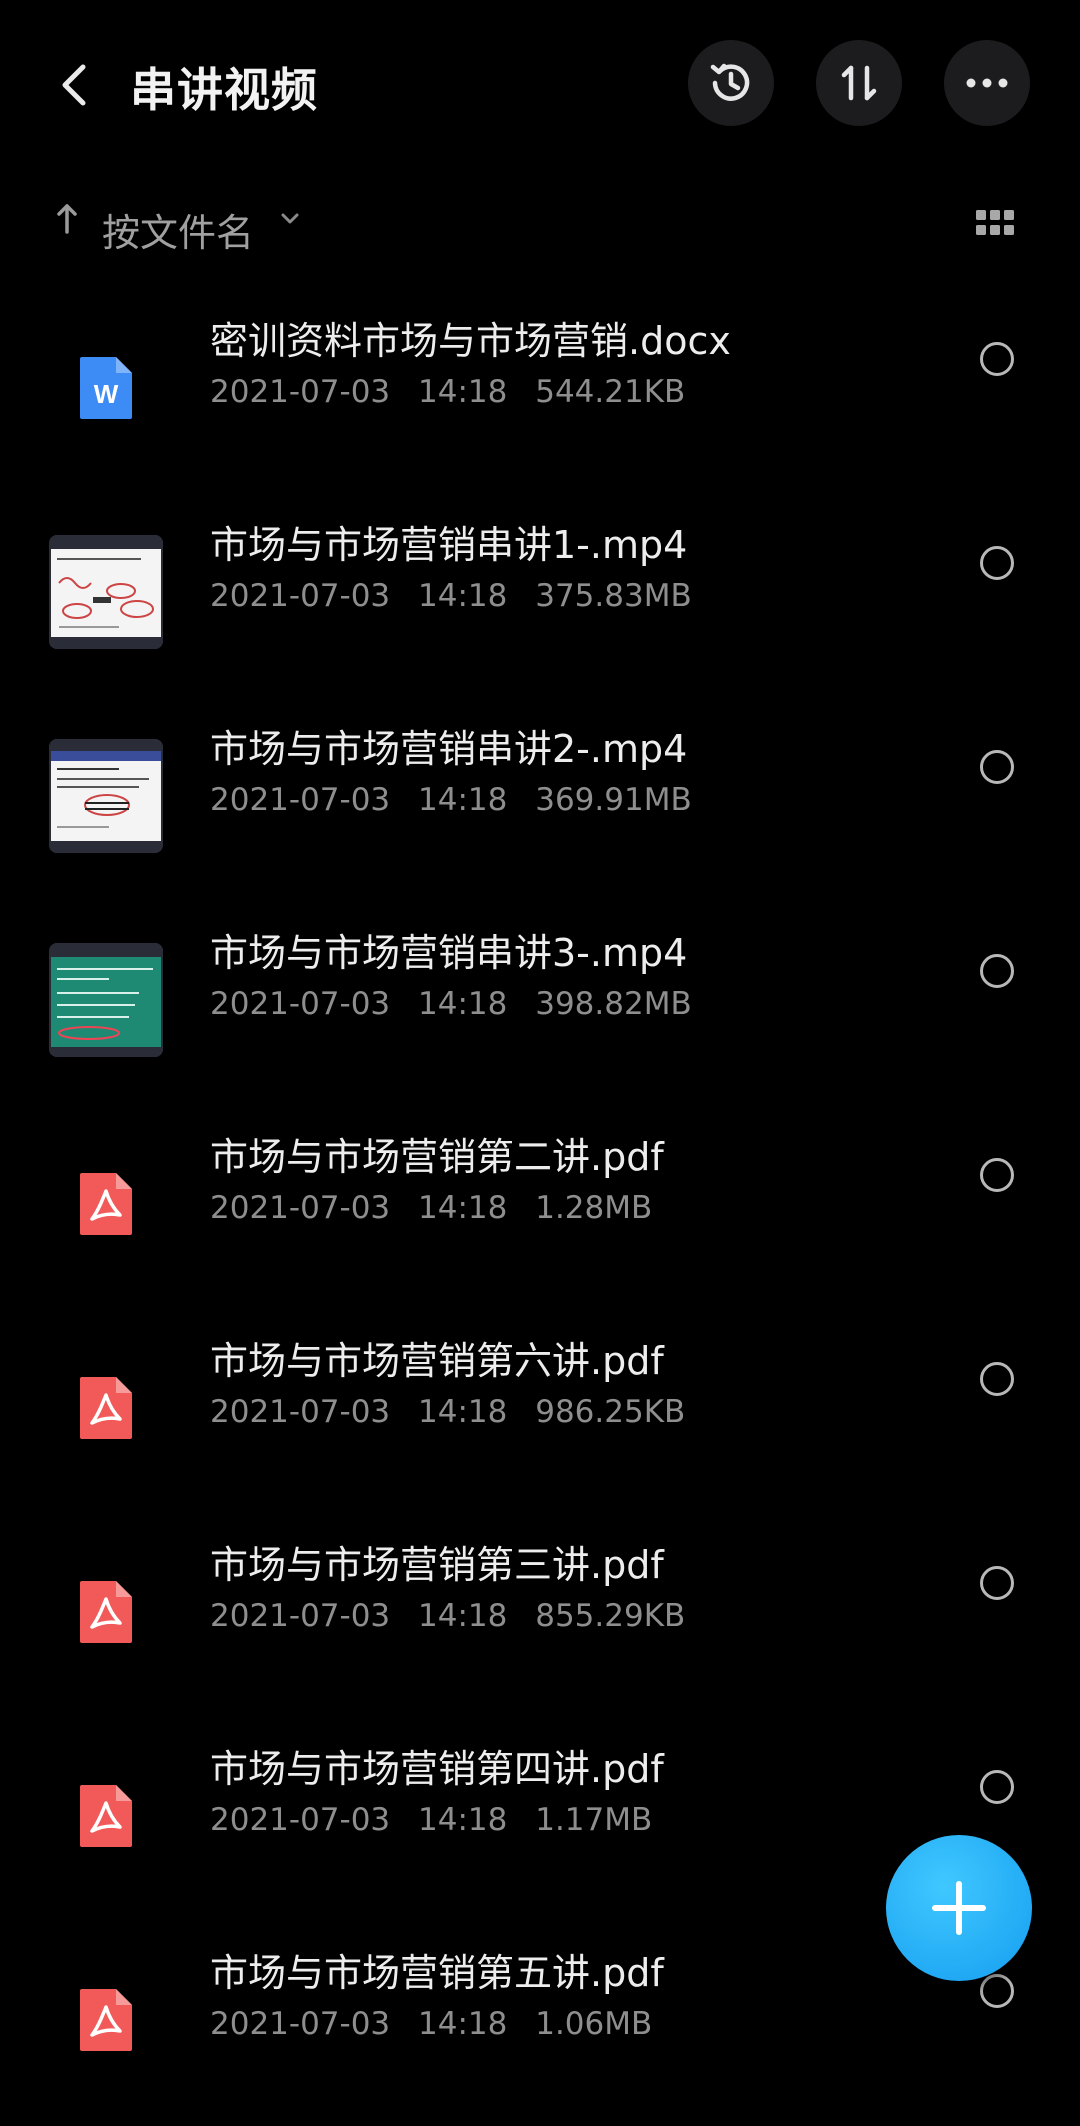 This screenshot has width=1080, height=2126. I want to click on file-icon: W, so click(106, 388).